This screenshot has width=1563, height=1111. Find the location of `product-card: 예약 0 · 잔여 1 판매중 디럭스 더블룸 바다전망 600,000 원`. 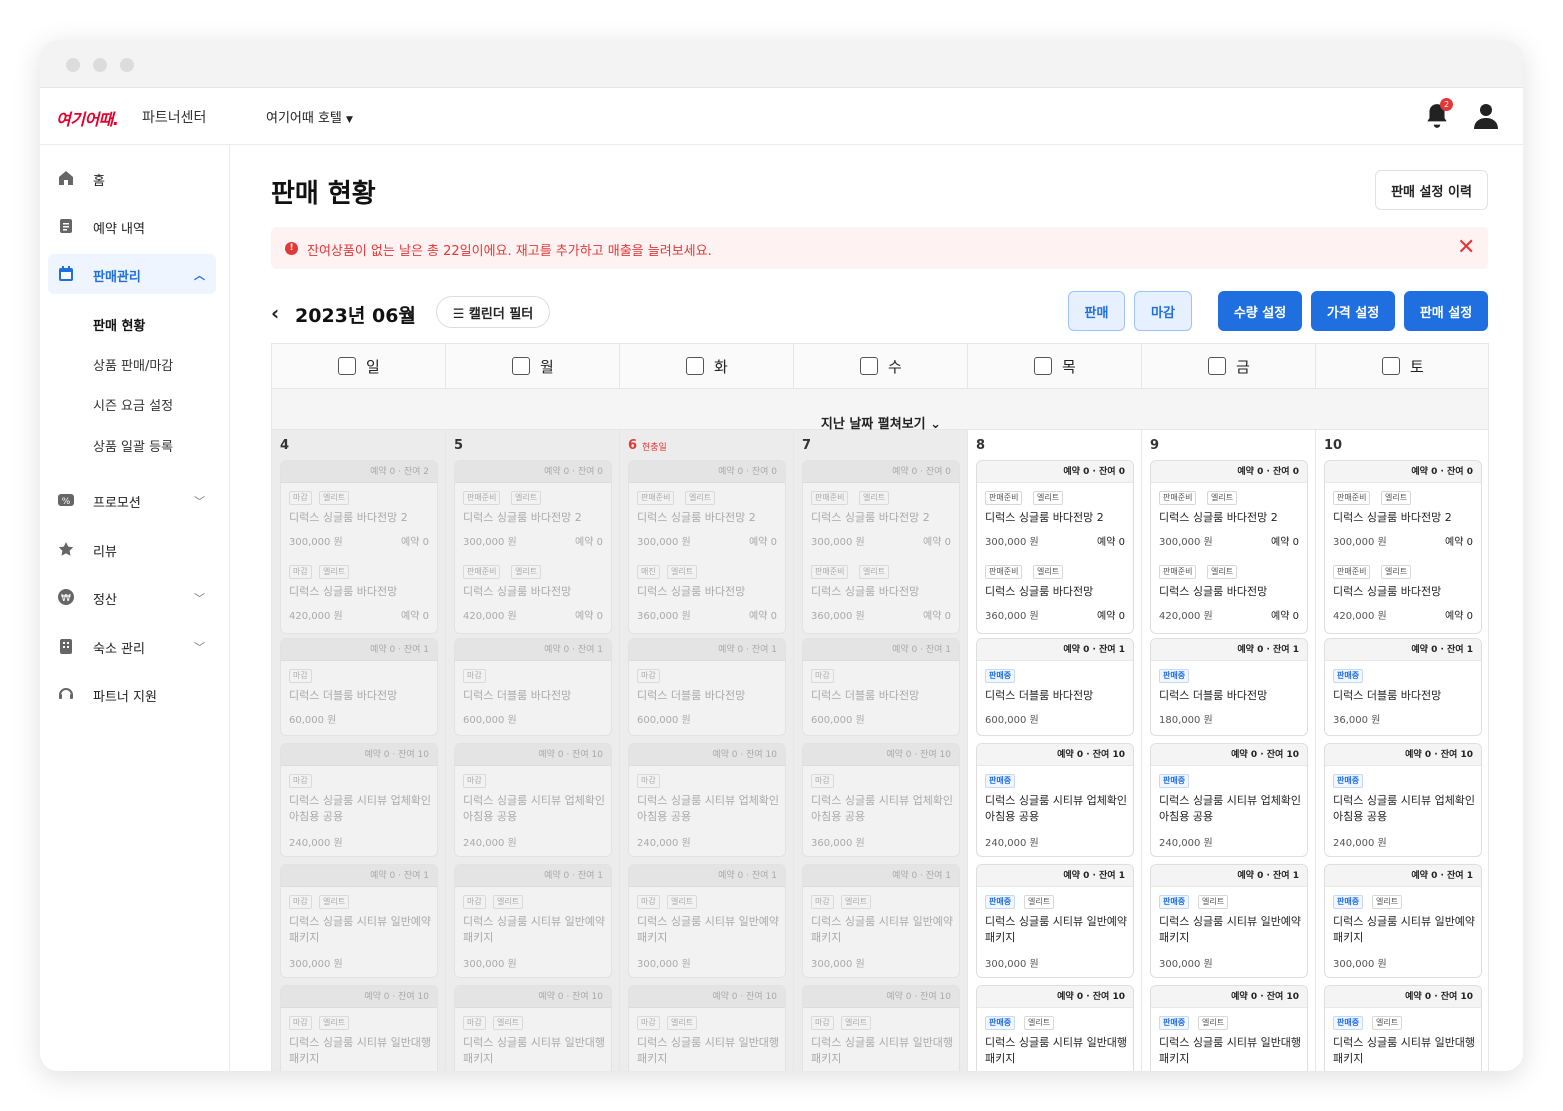

product-card: 예약 0 · 잔여 1 판매중 디럭스 더블룸 바다전망 600,000 원 is located at coordinates (1055, 687).